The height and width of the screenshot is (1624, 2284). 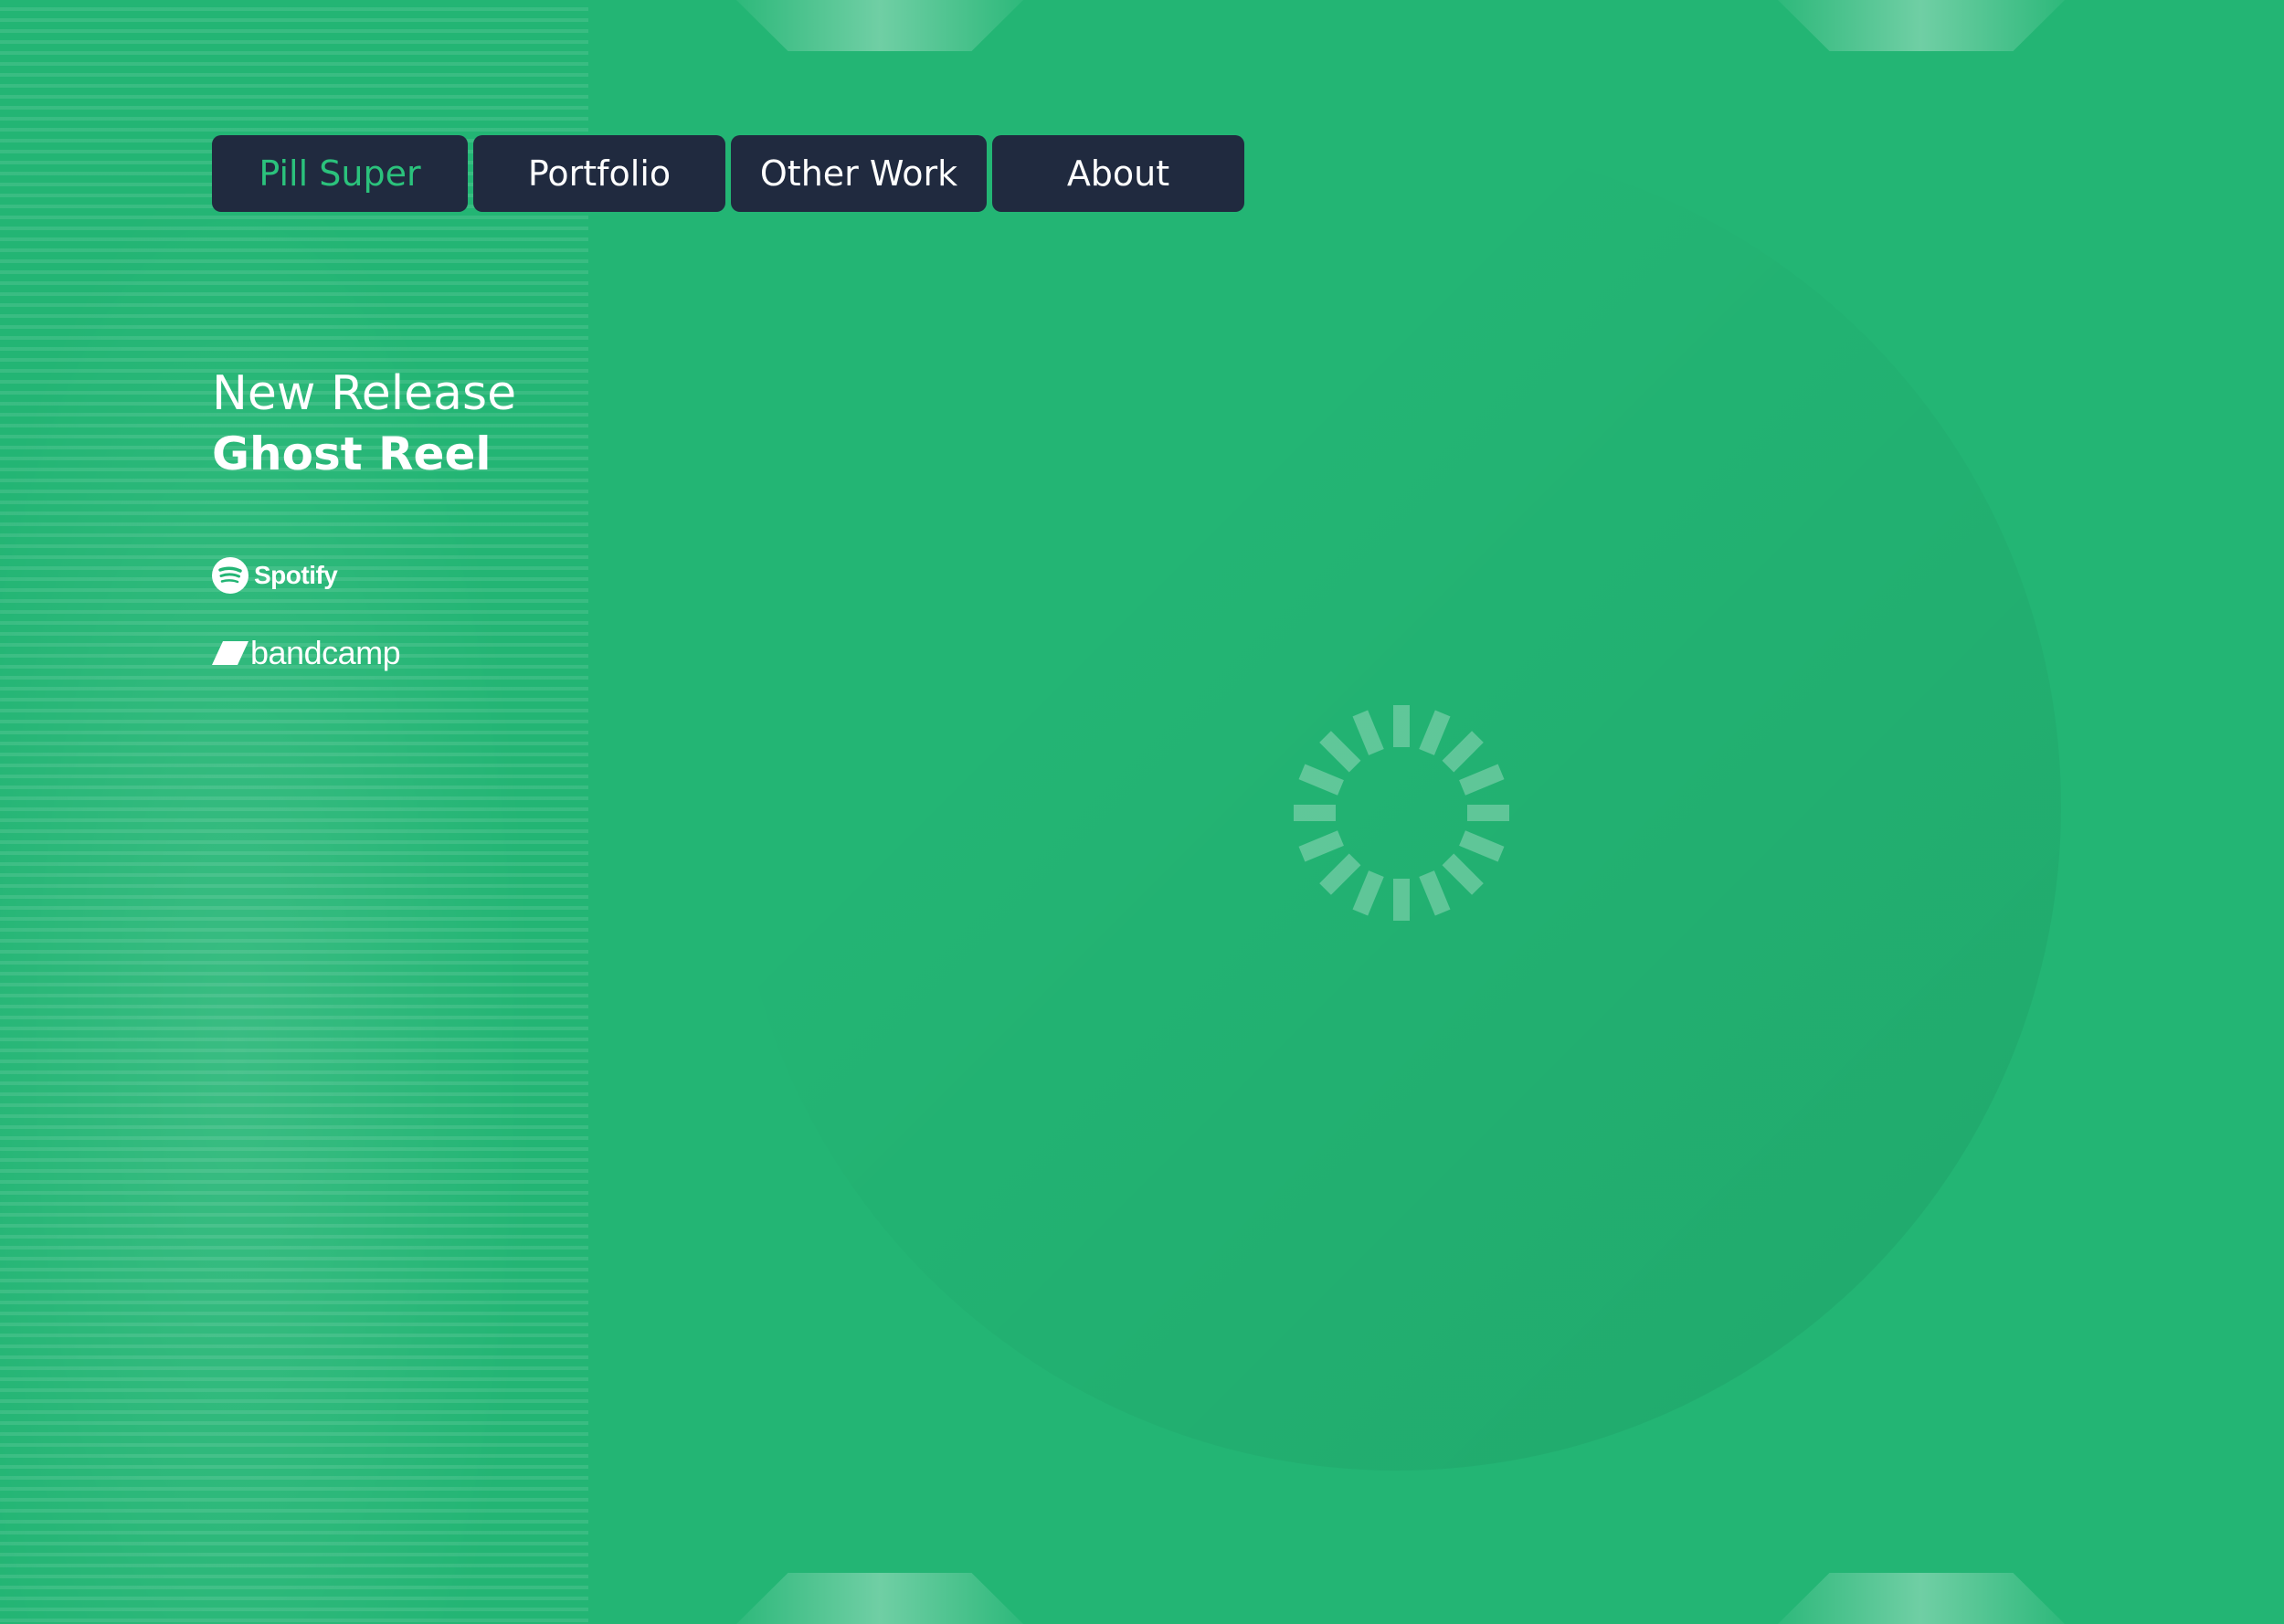 I want to click on nav-item-portfolio: Portfolio, so click(x=599, y=174).